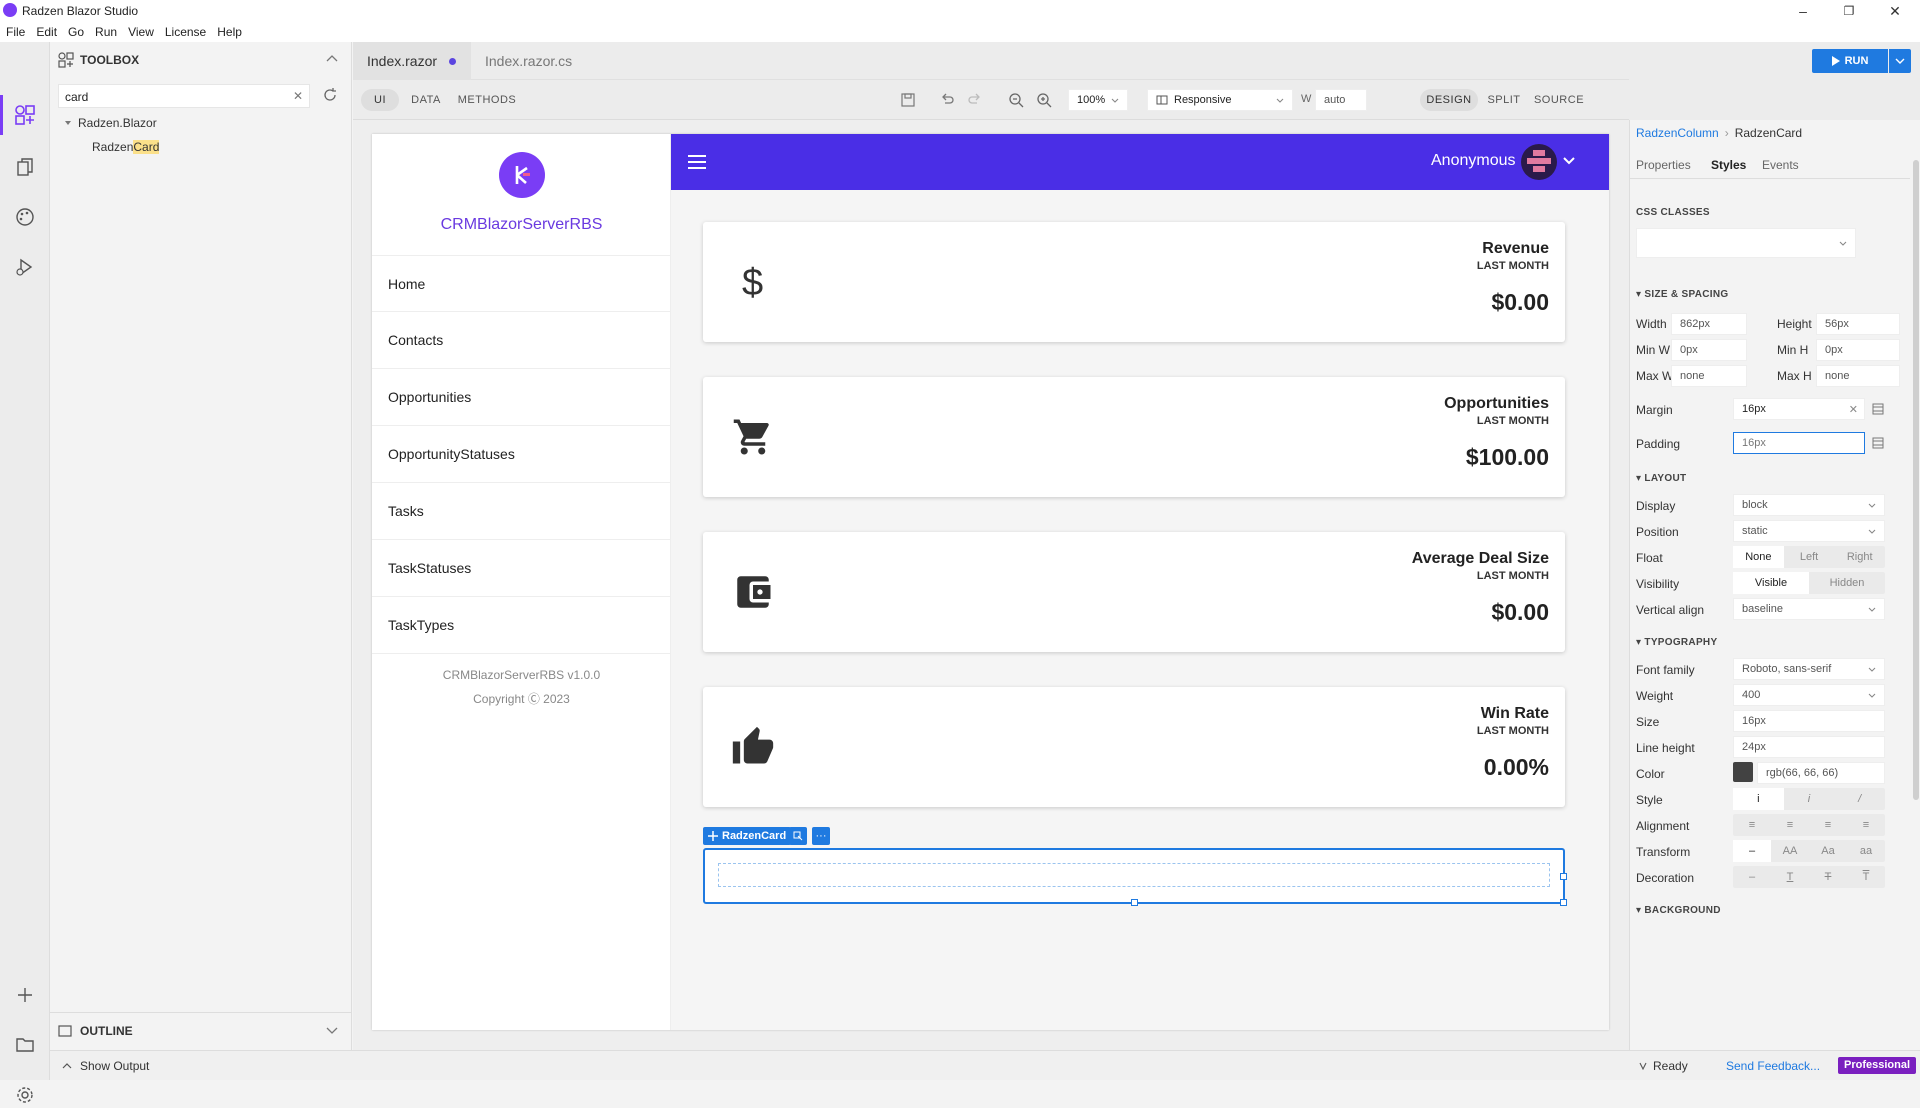 This screenshot has height=1108, width=1920. Describe the element at coordinates (1866, 851) in the screenshot. I see `transform-lowercase: aa` at that location.